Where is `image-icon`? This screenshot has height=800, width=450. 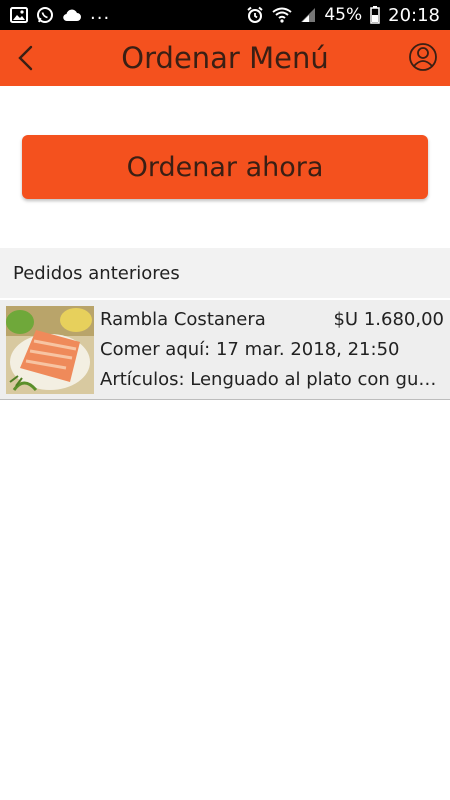 image-icon is located at coordinates (19, 15).